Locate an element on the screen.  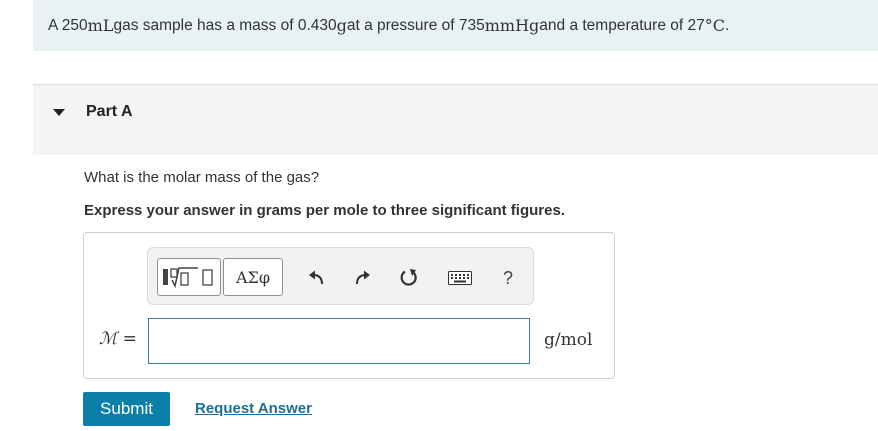
undo-button is located at coordinates (316, 278).